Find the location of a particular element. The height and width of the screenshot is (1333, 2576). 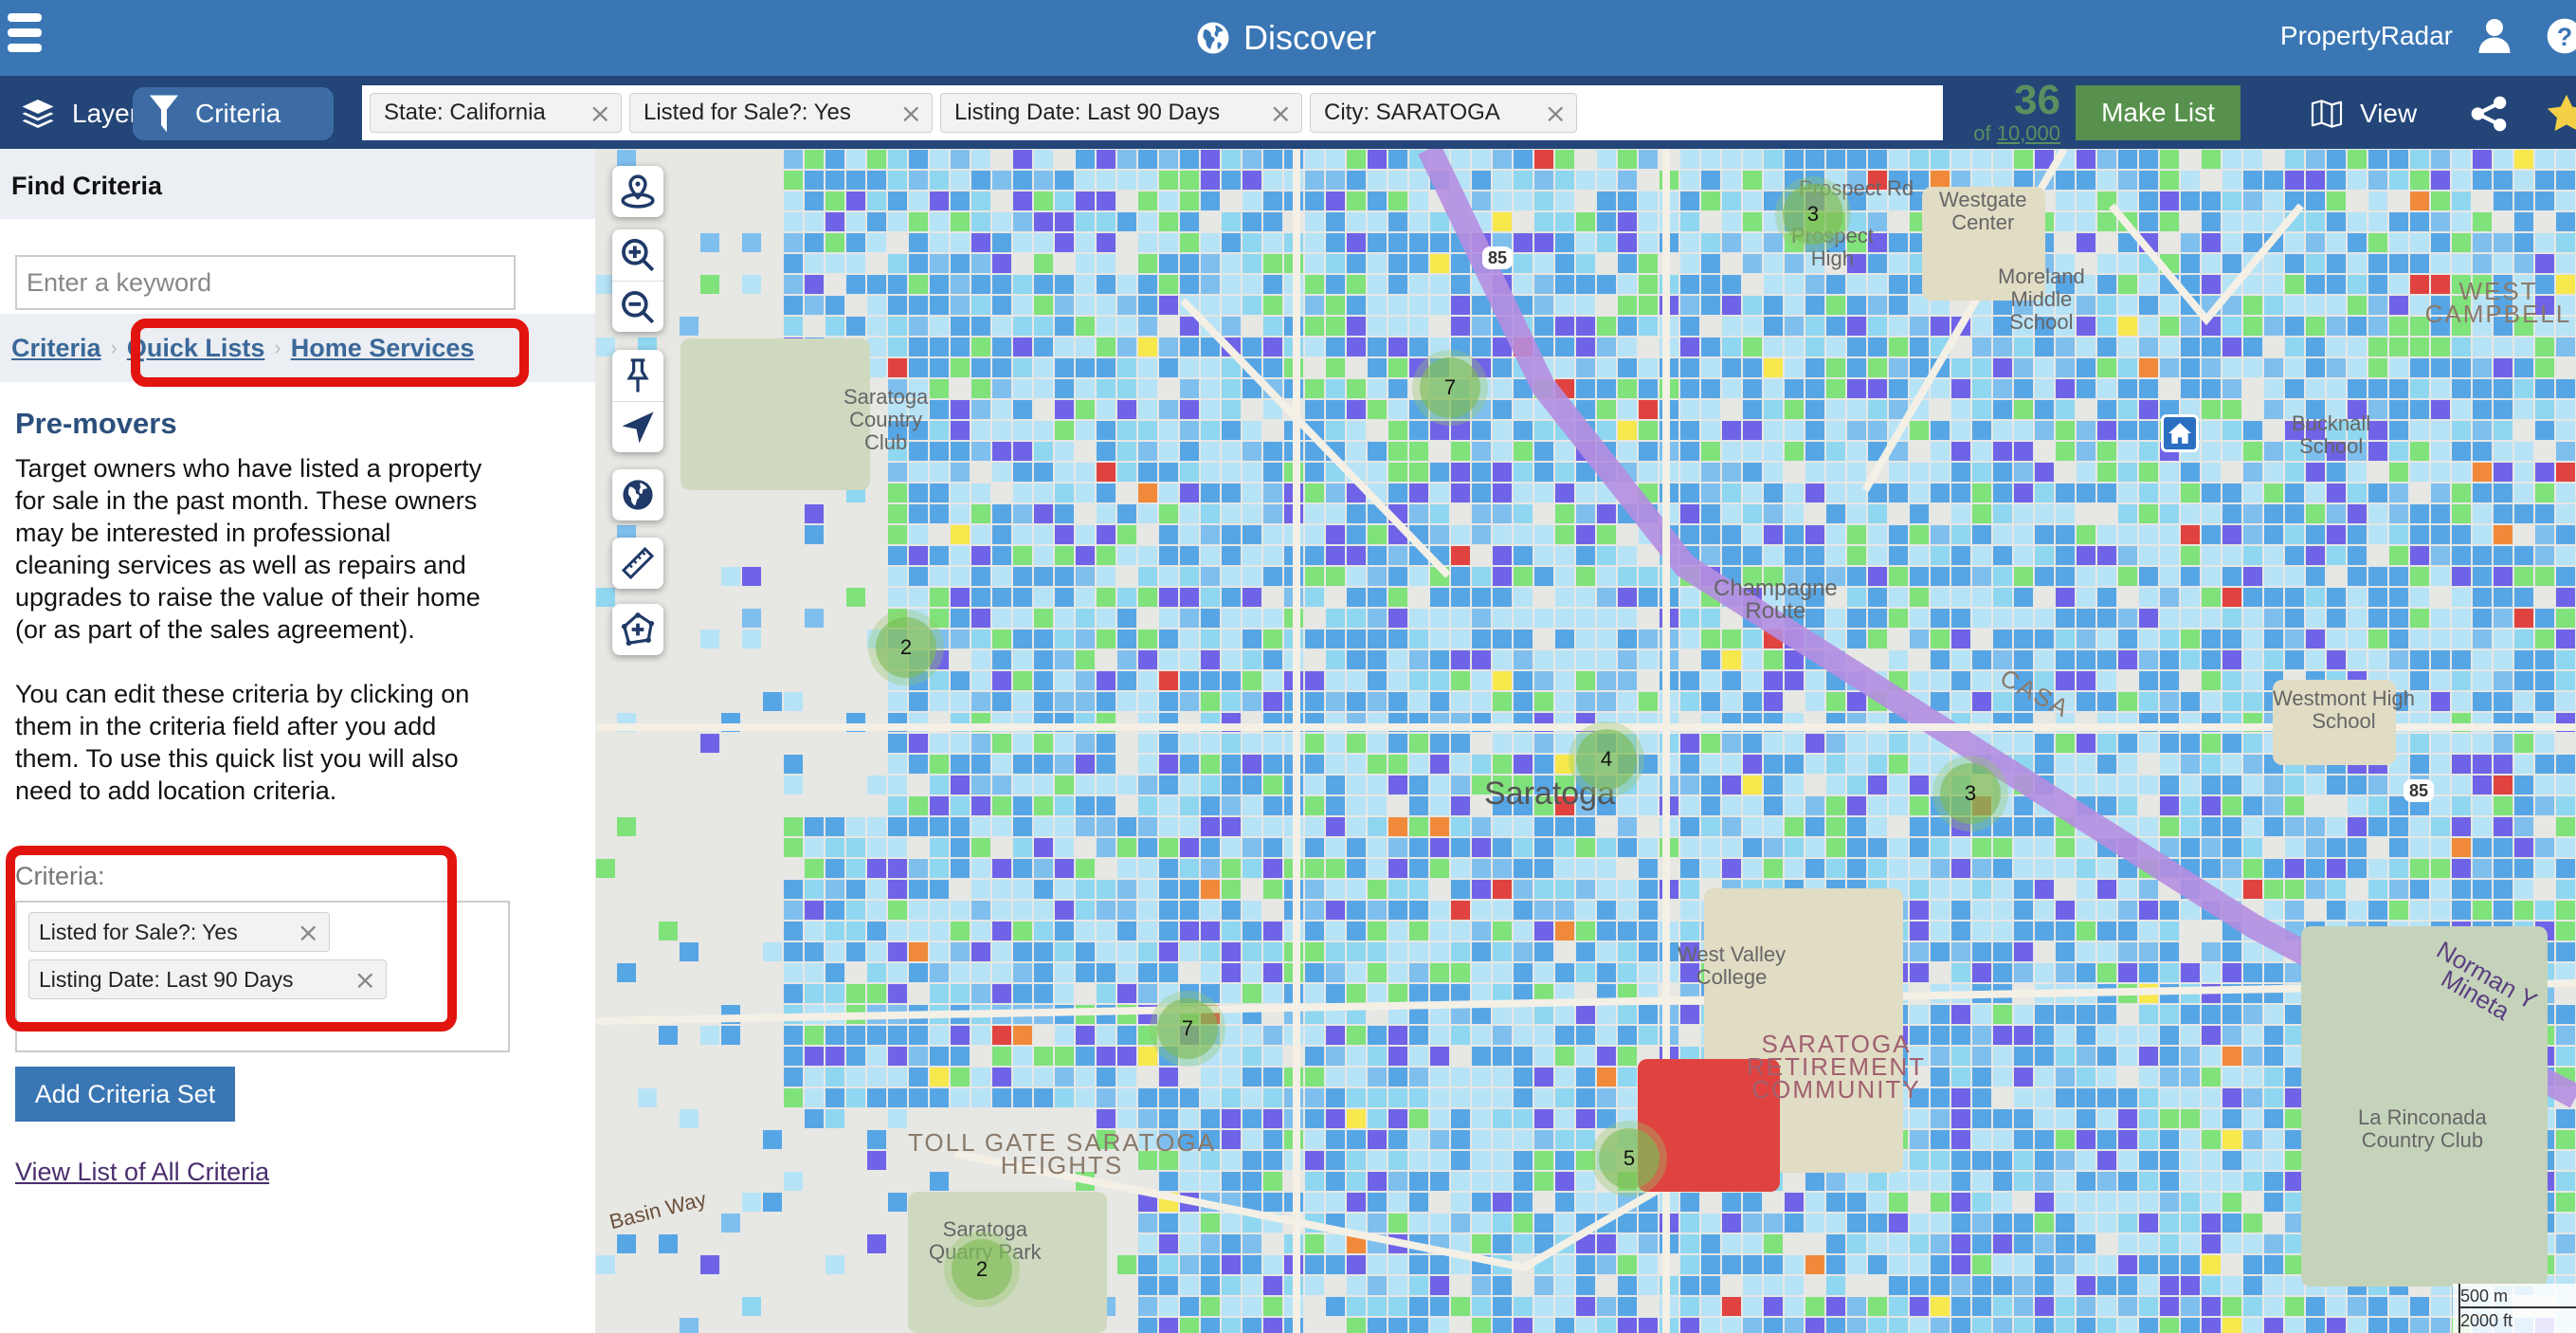

navigate-button is located at coordinates (637, 426).